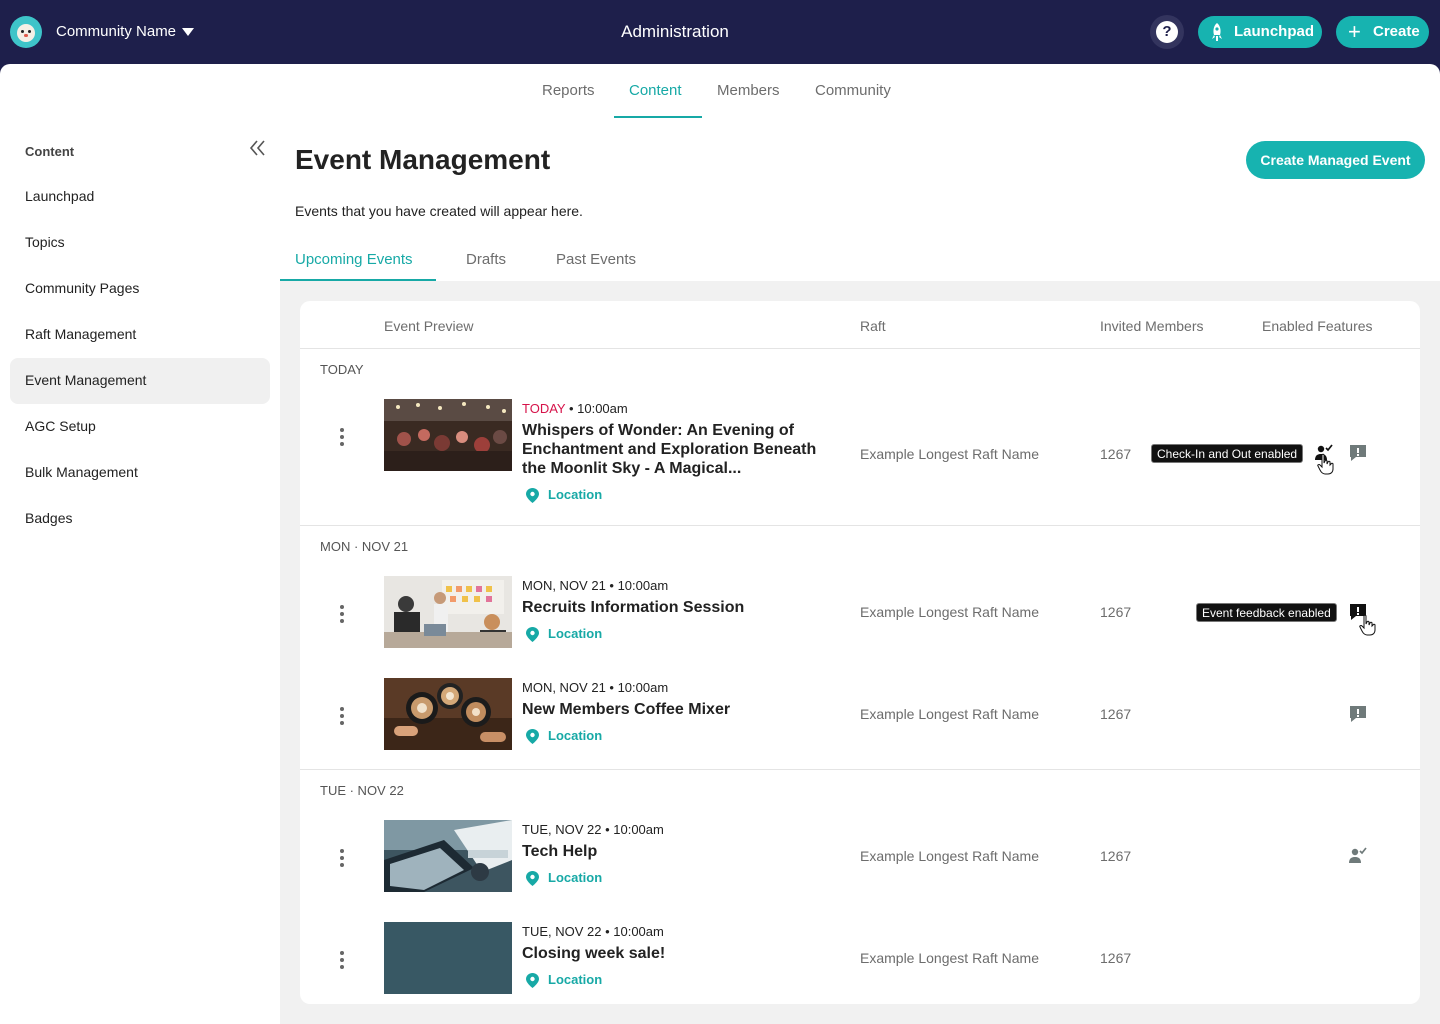 This screenshot has width=1440, height=1024. I want to click on event-title: Recruits Information Session, so click(672, 607).